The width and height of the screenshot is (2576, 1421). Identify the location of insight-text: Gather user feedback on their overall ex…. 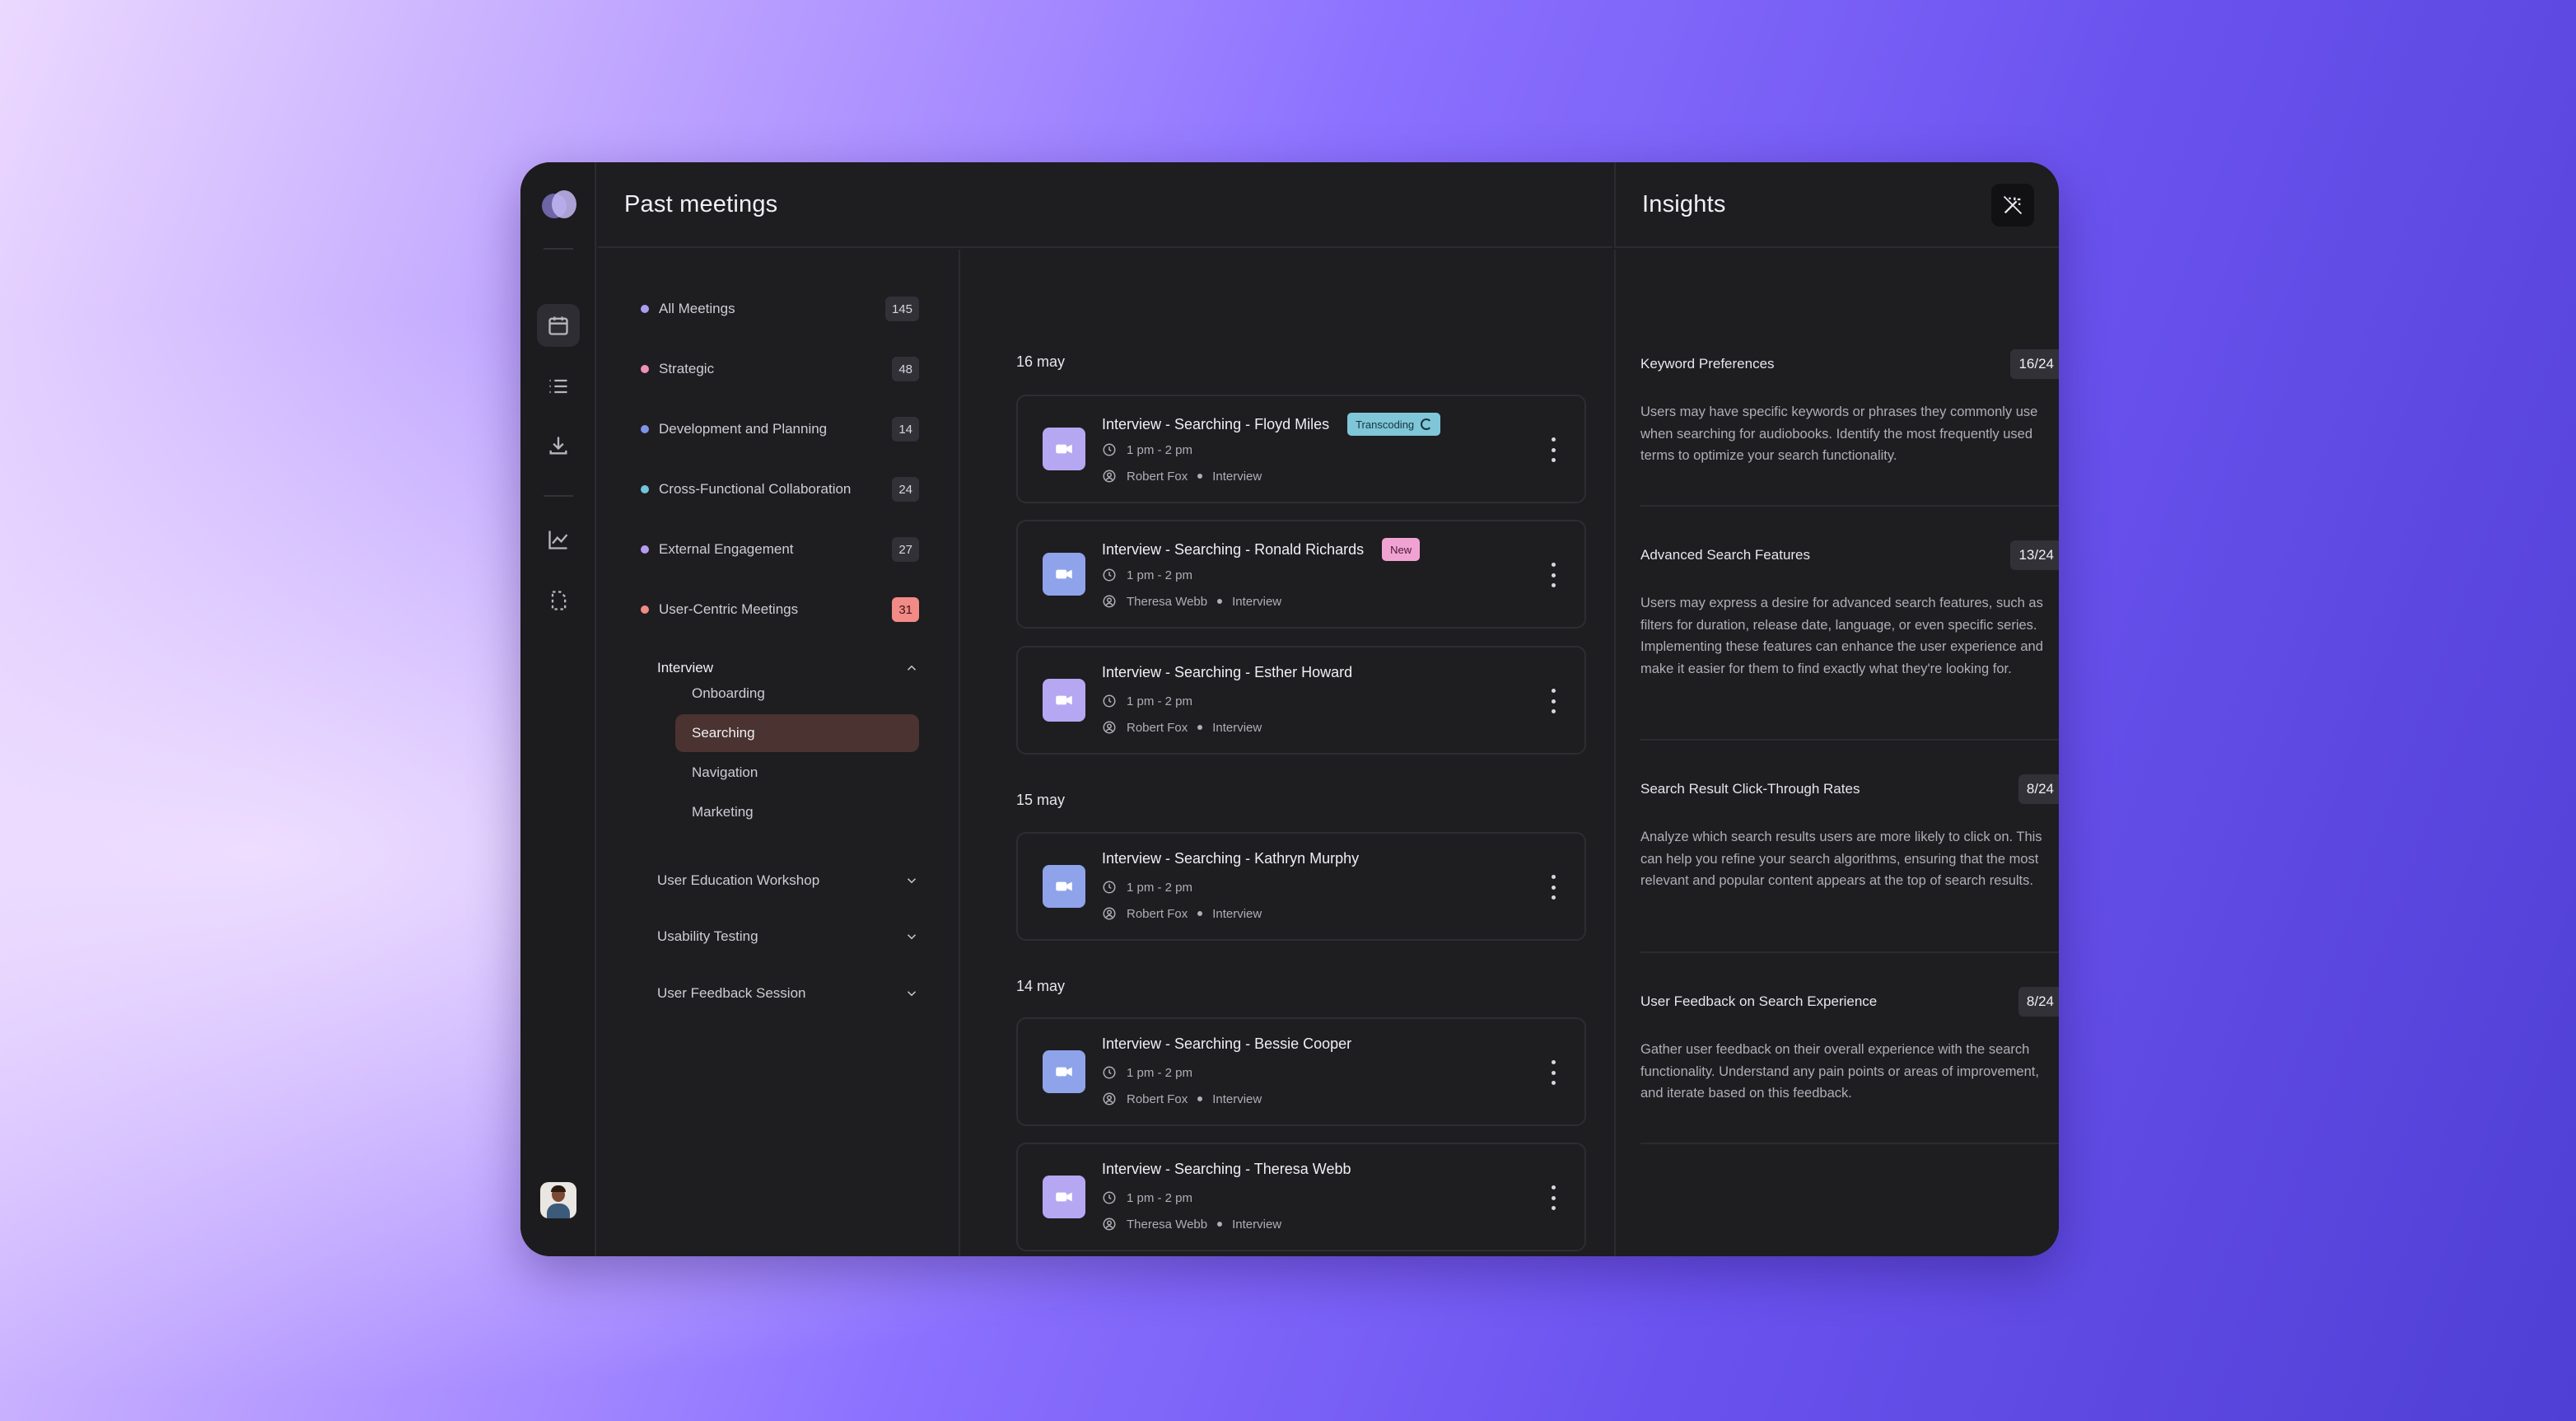
(1839, 1071).